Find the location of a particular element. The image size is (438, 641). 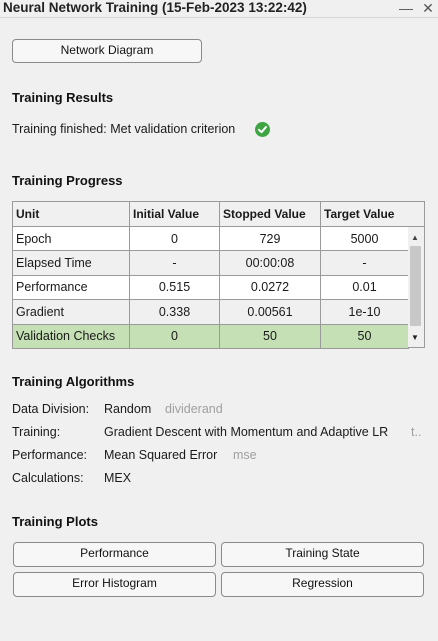

table-cell: 0.0272 is located at coordinates (270, 287).